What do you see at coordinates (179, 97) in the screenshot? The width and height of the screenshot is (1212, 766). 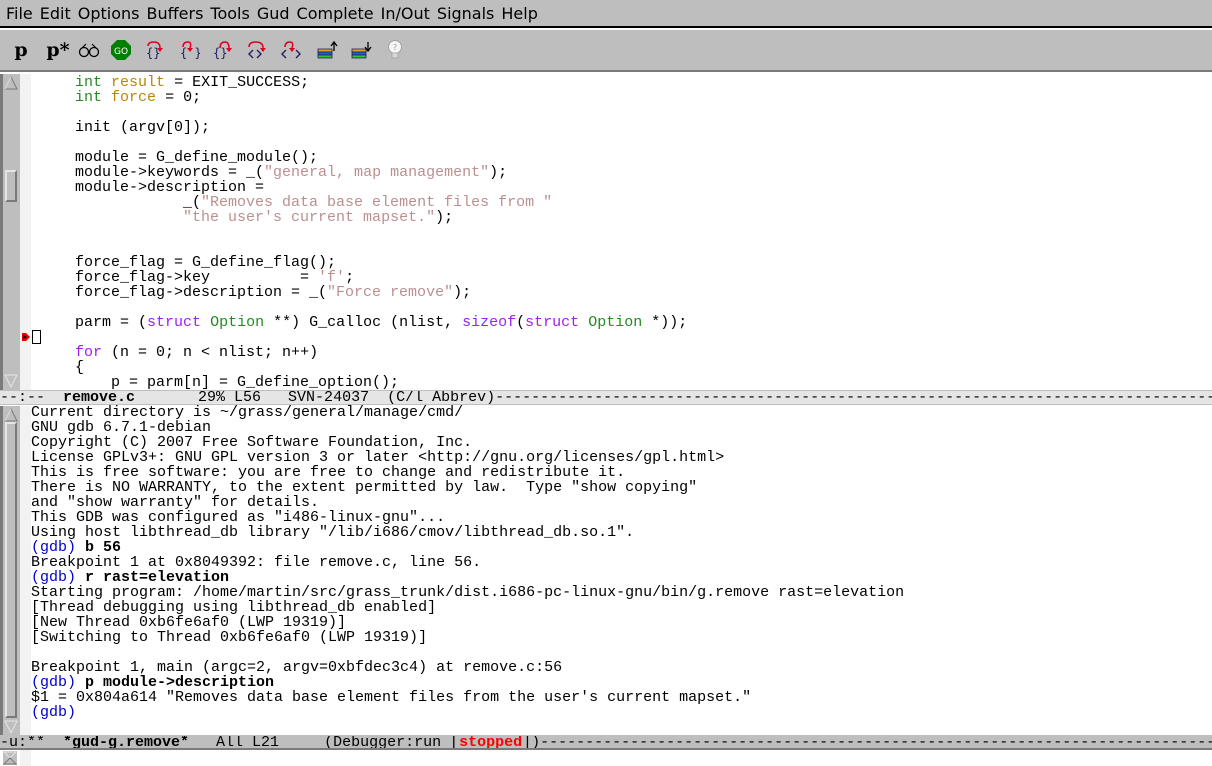 I see `text-segment: = 0;` at bounding box center [179, 97].